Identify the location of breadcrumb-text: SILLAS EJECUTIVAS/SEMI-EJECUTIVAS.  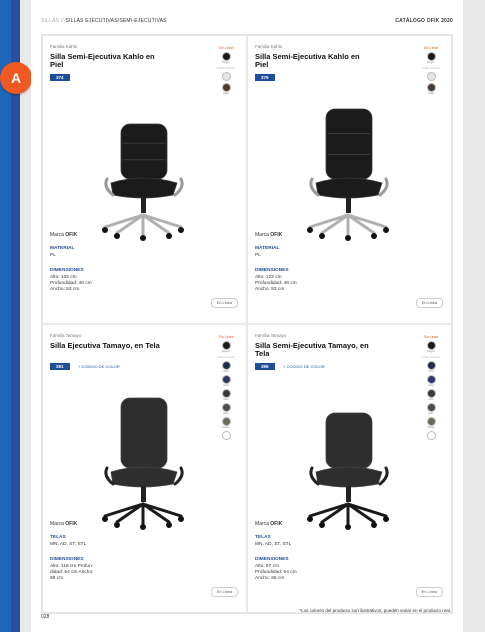
(116, 21).